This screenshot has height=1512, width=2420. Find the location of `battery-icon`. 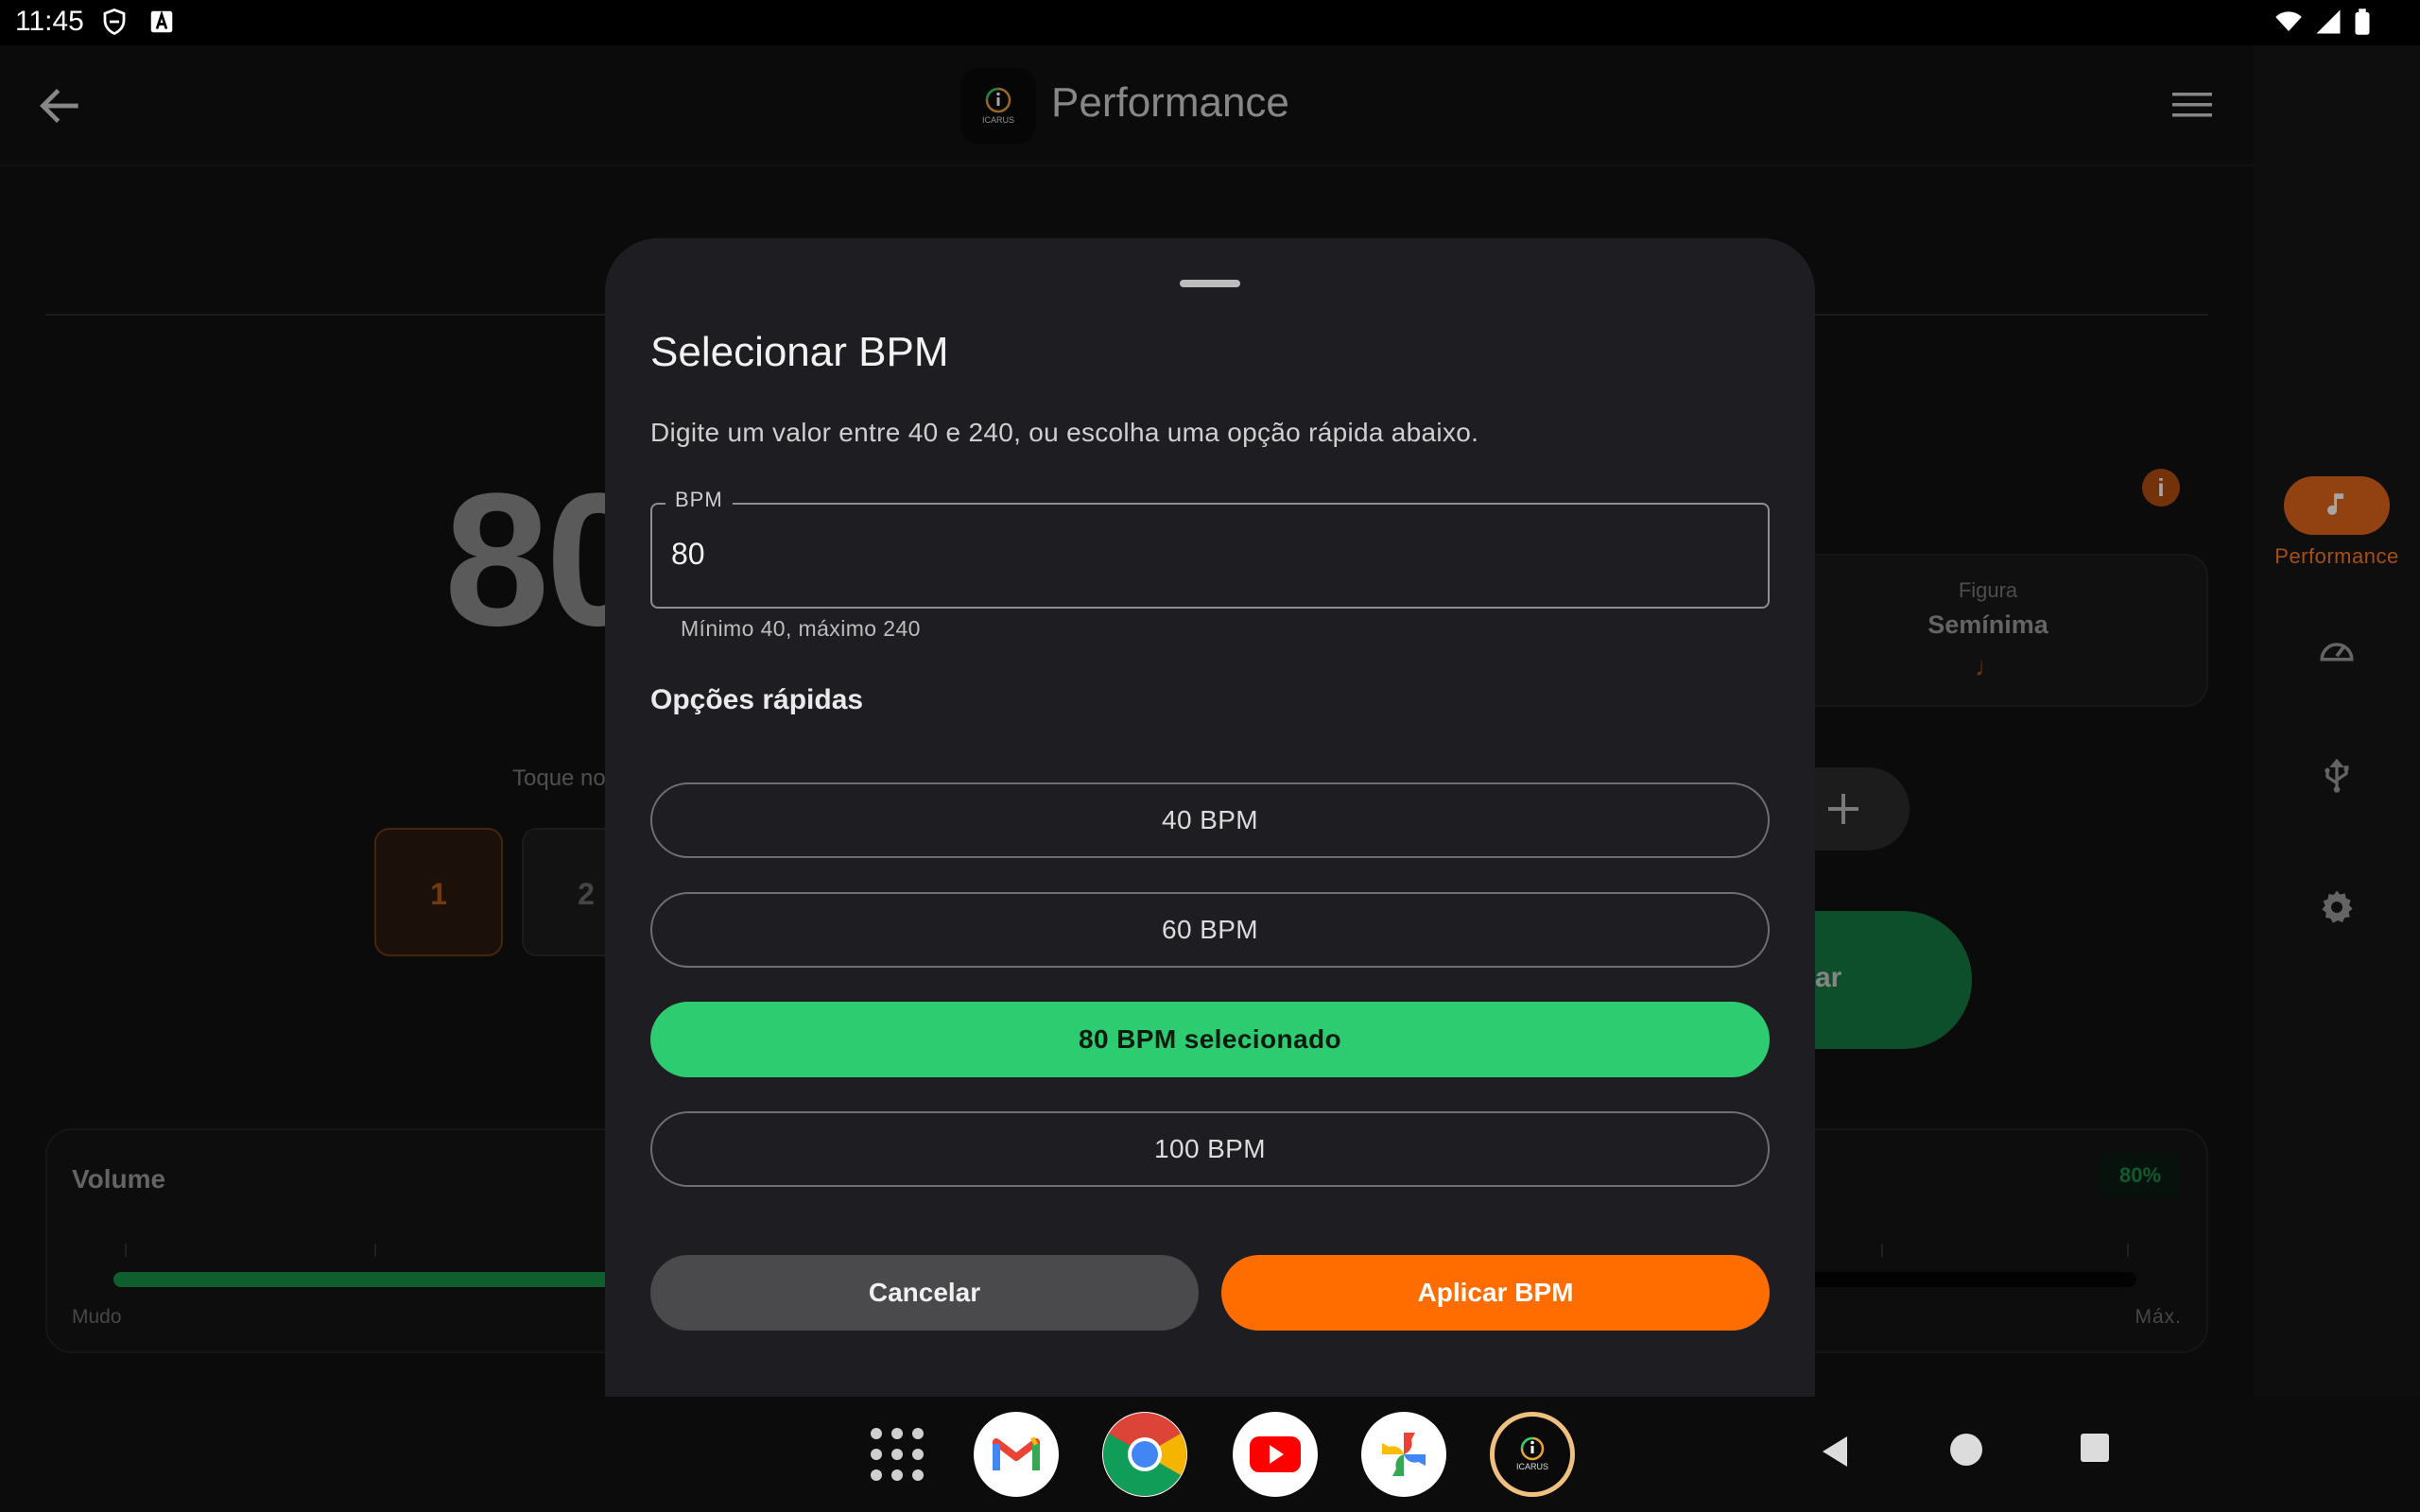

battery-icon is located at coordinates (2362, 22).